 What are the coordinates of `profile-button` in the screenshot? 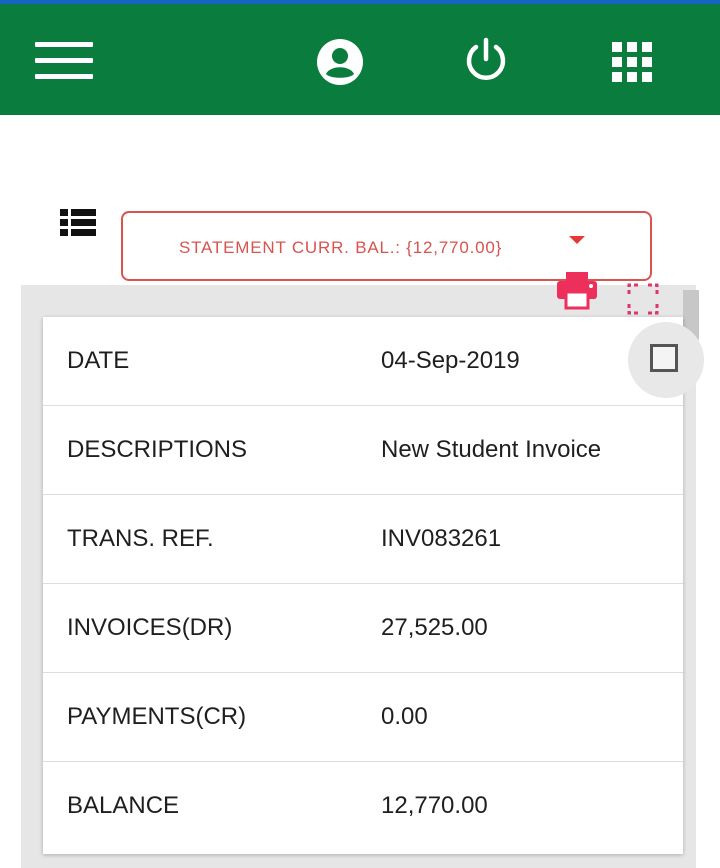 It's located at (340, 62).